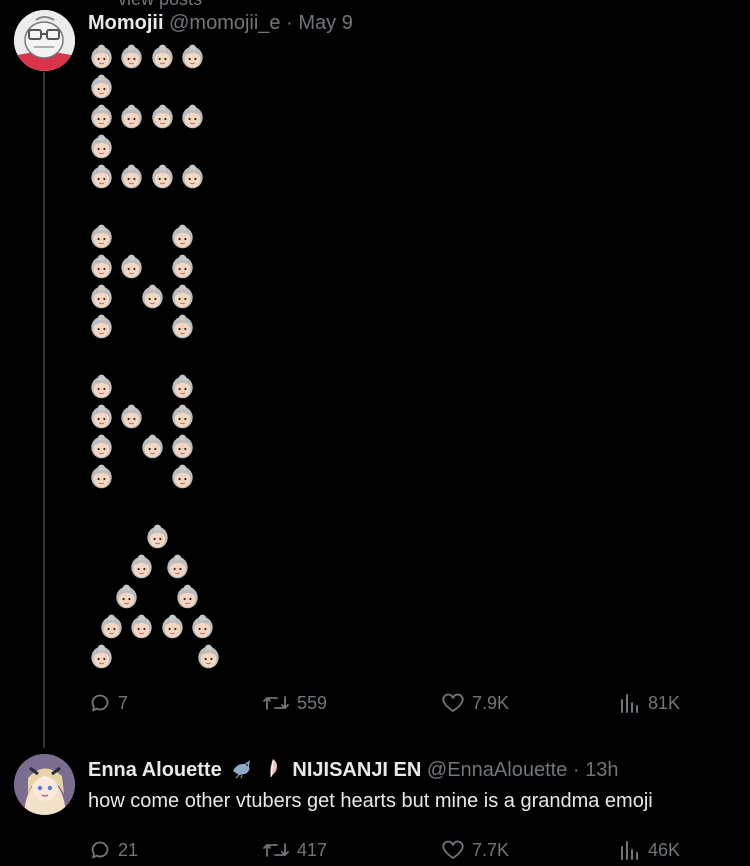 The height and width of the screenshot is (866, 750). I want to click on tweet-action-bar: 7 559 7.9K 81K, so click(398, 705).